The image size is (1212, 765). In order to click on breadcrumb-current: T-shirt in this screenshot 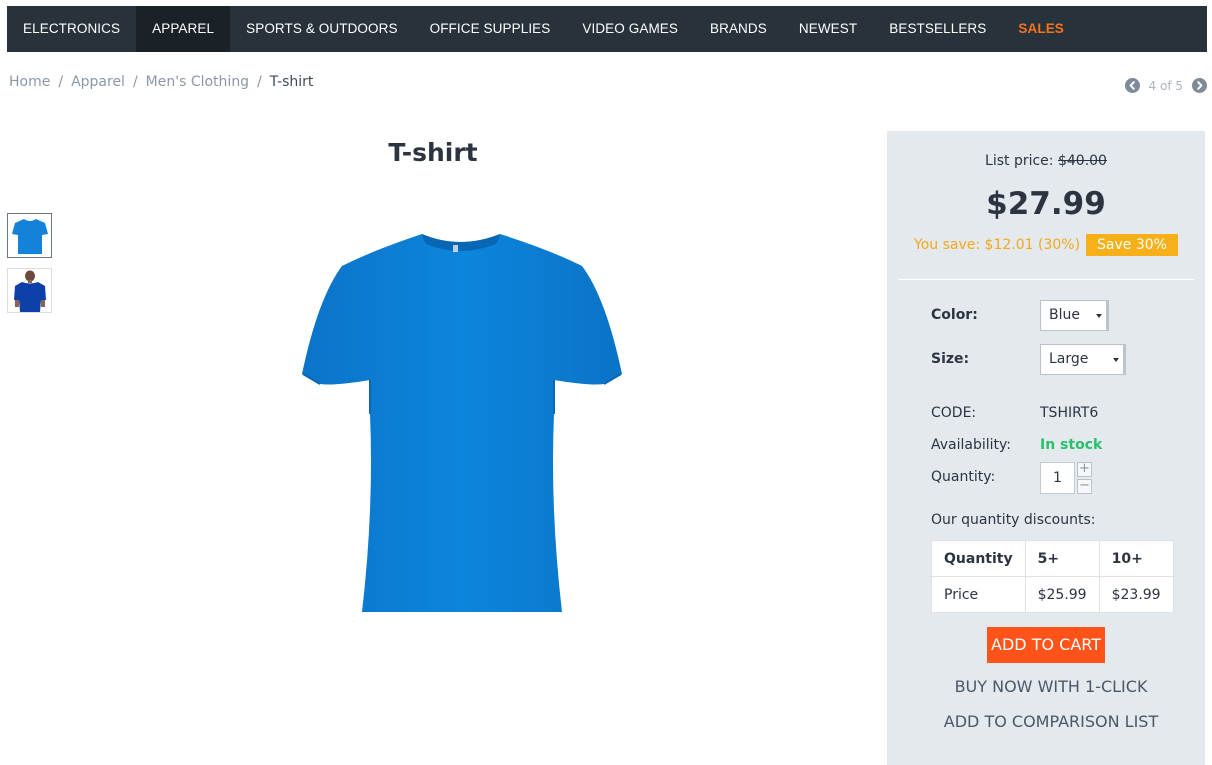, I will do `click(291, 82)`.